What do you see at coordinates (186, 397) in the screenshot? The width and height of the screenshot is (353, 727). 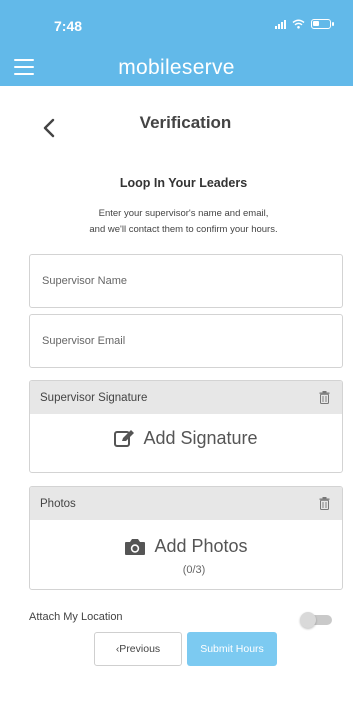 I see `signature-panel-header: Supervisor Signature` at bounding box center [186, 397].